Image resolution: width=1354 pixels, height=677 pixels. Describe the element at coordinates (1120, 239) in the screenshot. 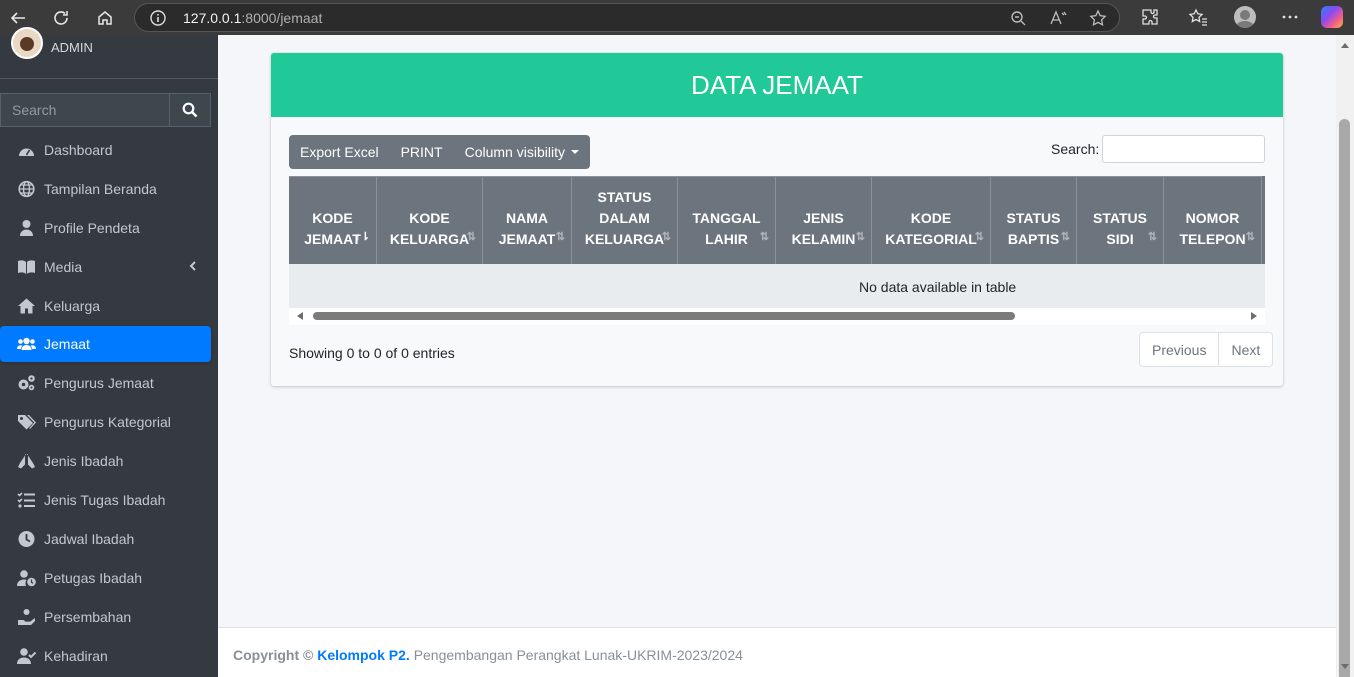

I see `column-header-line: SIDI` at that location.